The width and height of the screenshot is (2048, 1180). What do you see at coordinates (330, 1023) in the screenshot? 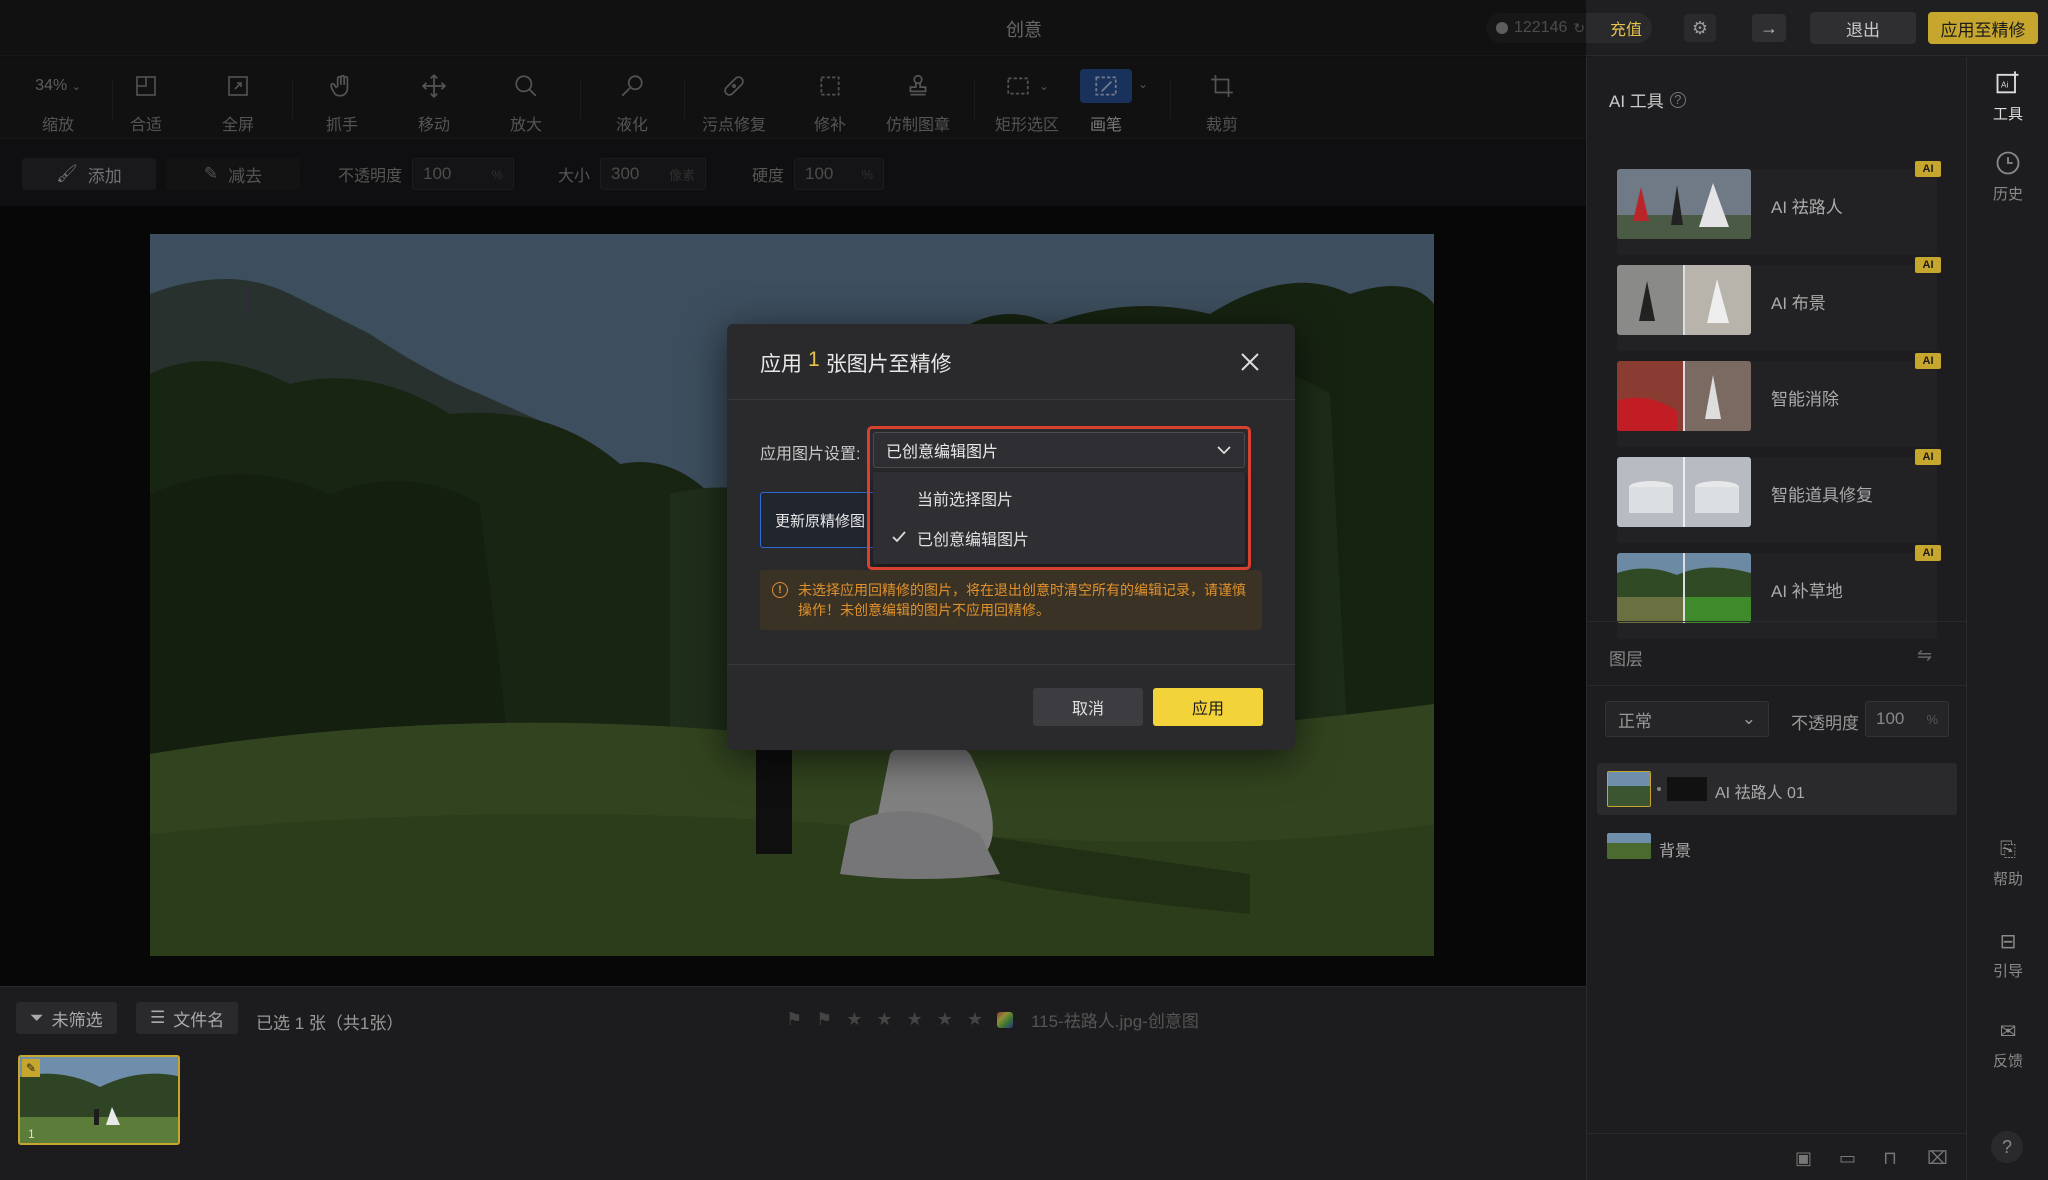
I see `selected-count: 已选 1 张（共1张）` at bounding box center [330, 1023].